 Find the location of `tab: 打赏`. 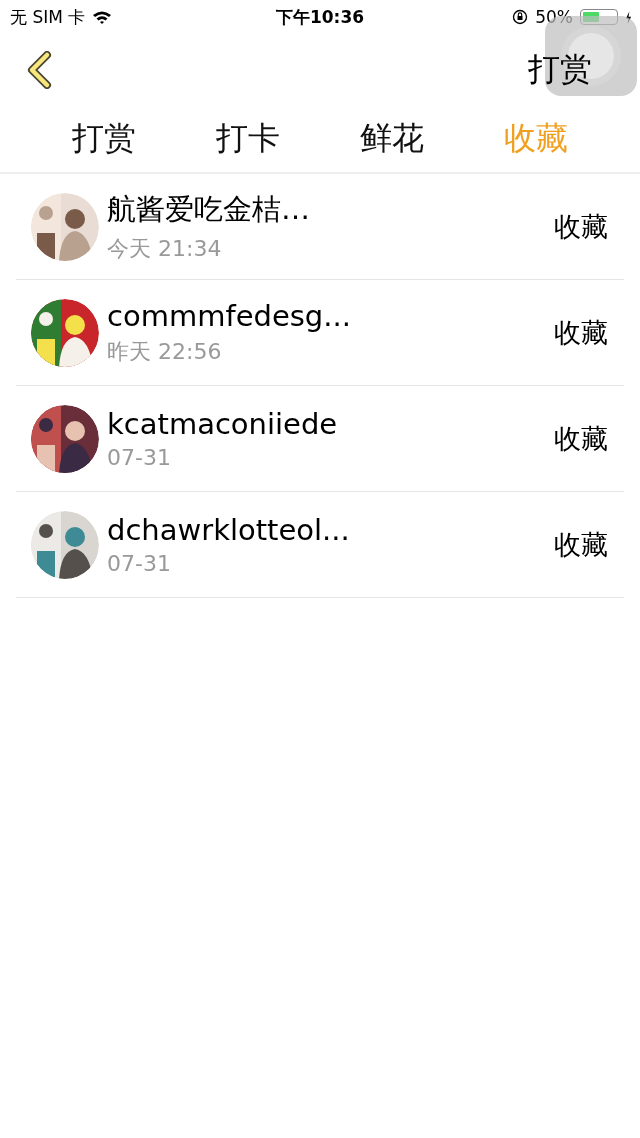

tab: 打赏 is located at coordinates (104, 139).